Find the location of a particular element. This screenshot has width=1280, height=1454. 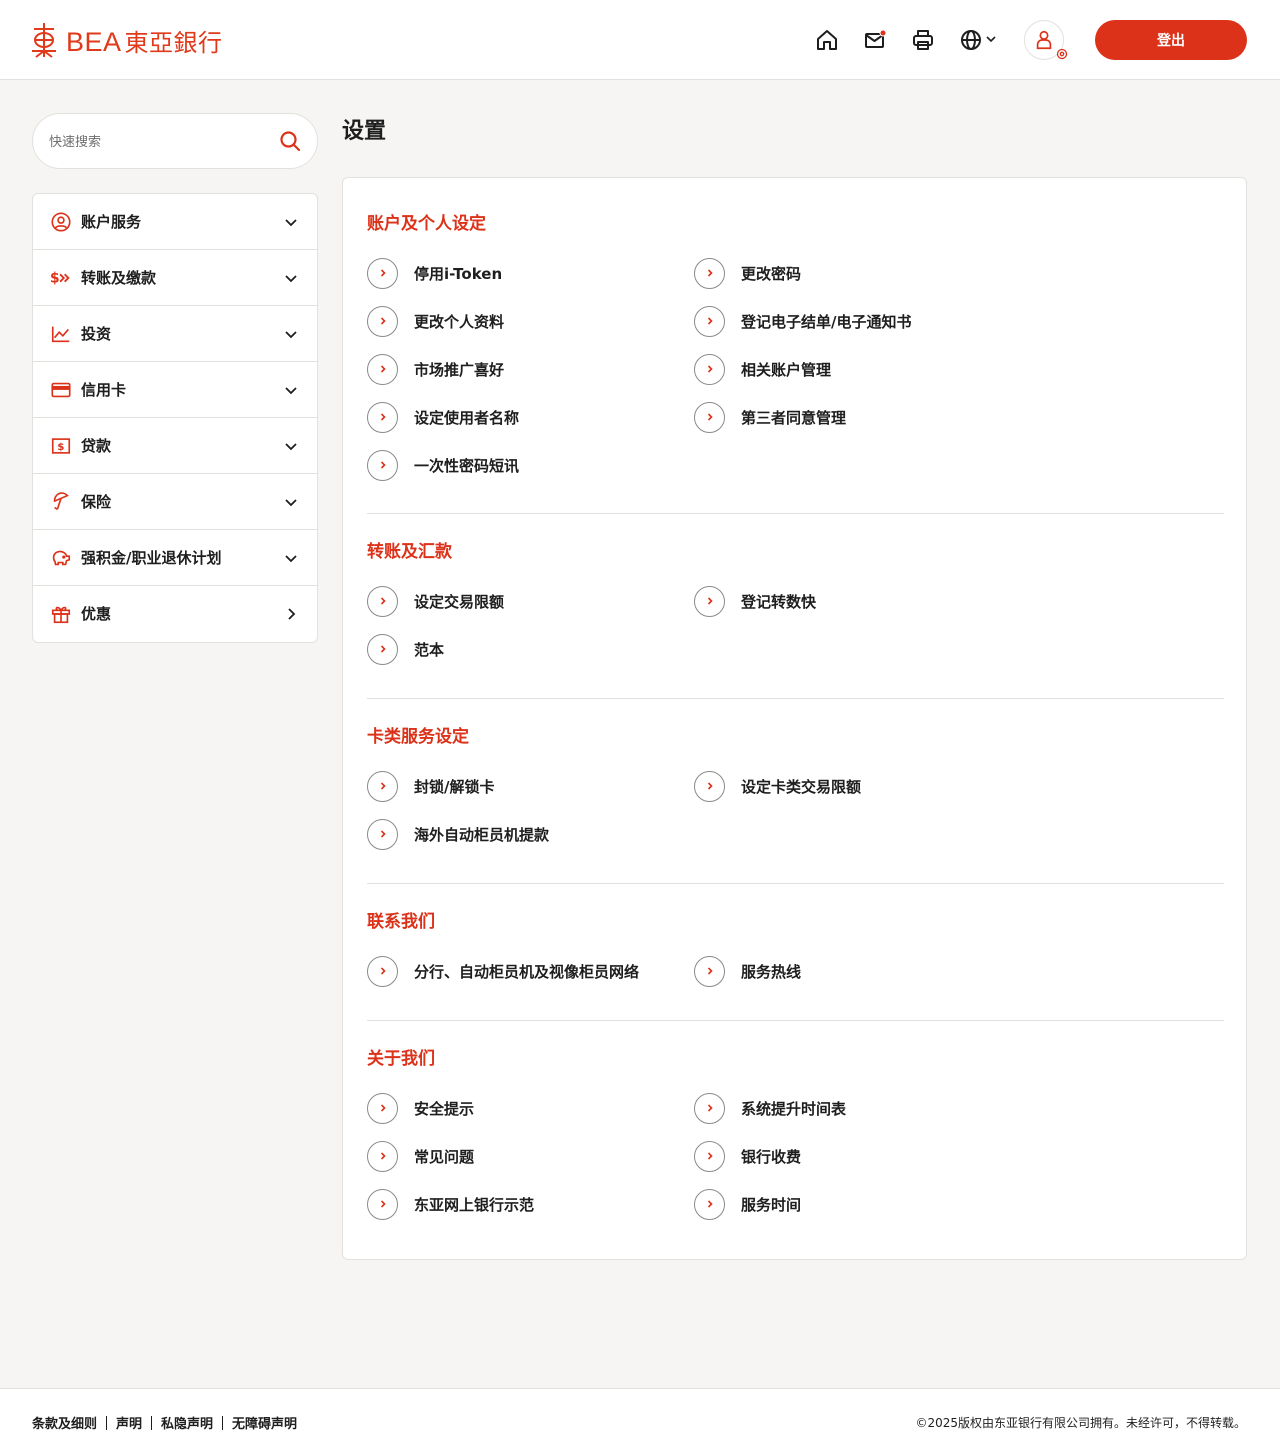

link-change-personal-info: 更改个人资料 is located at coordinates (435, 321).